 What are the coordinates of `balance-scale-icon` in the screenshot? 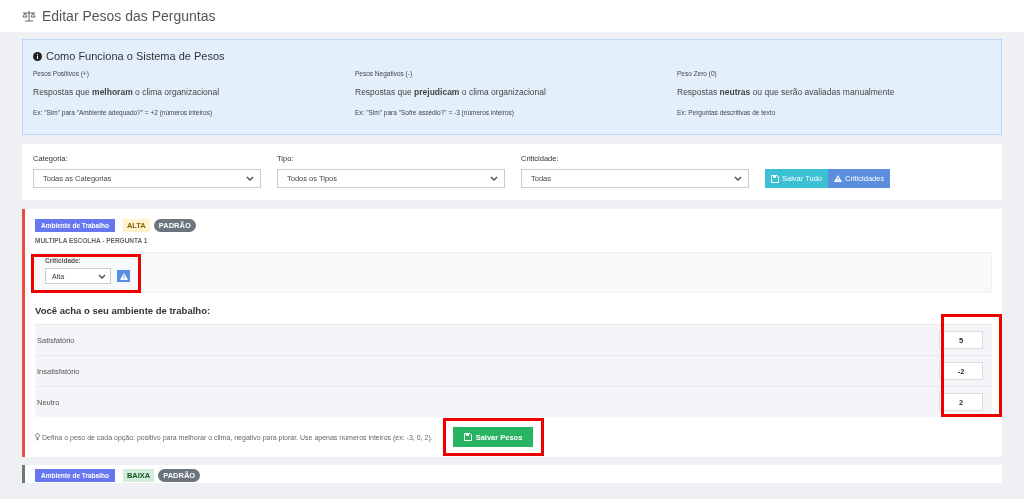 It's located at (29, 16).